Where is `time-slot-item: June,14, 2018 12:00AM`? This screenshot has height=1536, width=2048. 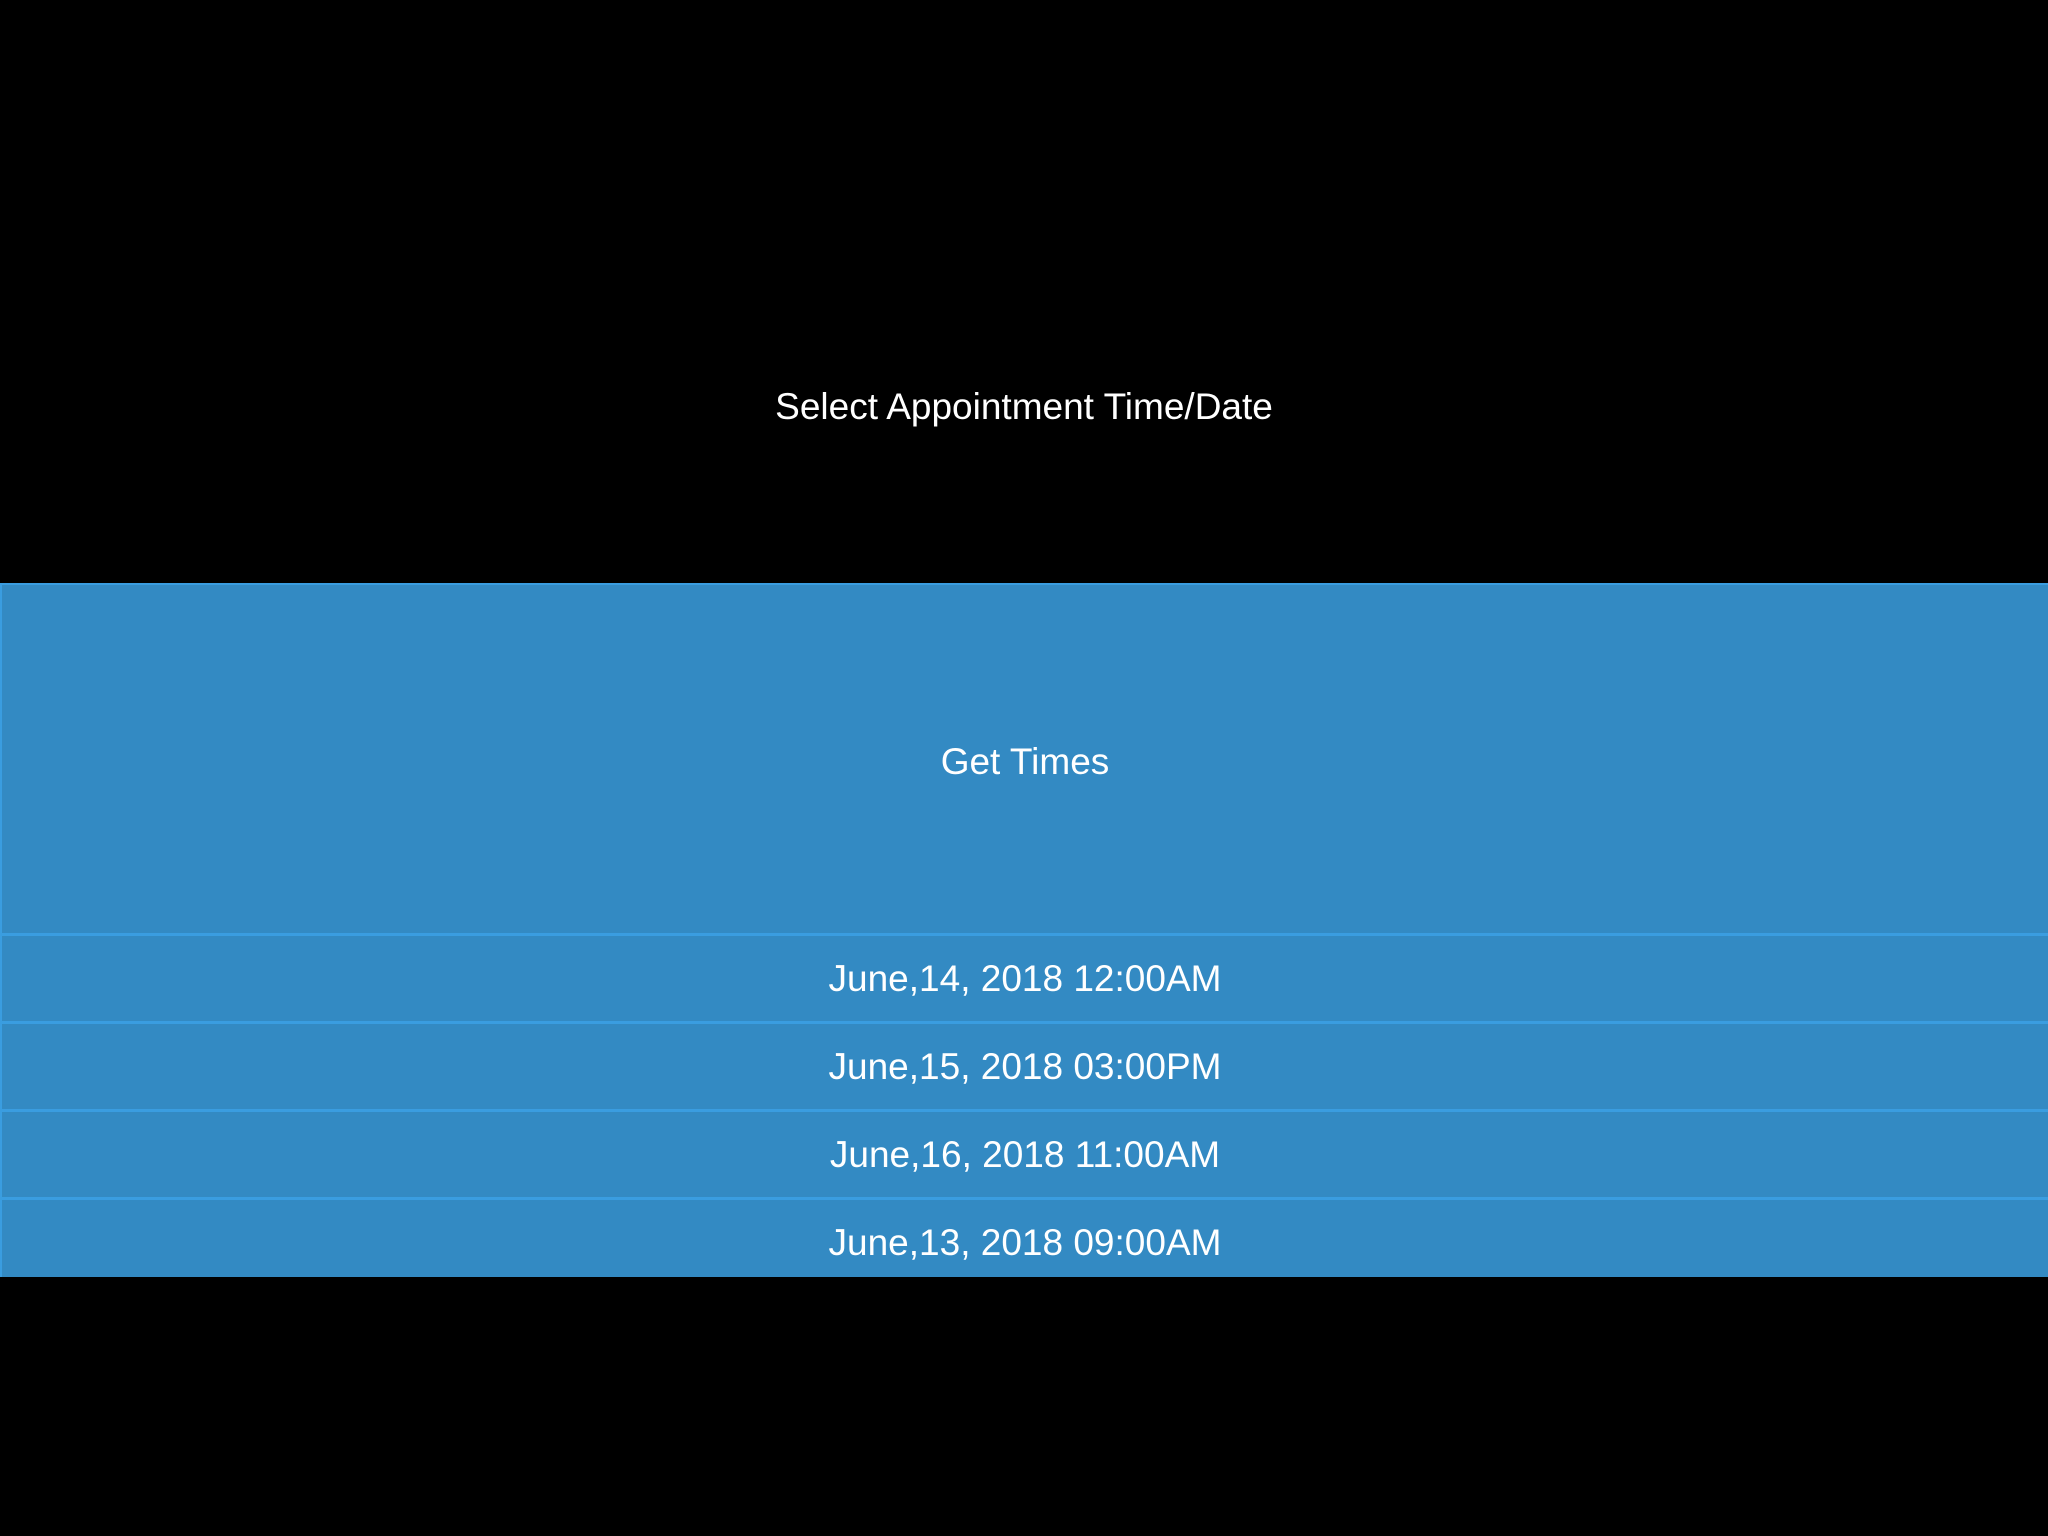
time-slot-item: June,14, 2018 12:00AM is located at coordinates (1025, 980).